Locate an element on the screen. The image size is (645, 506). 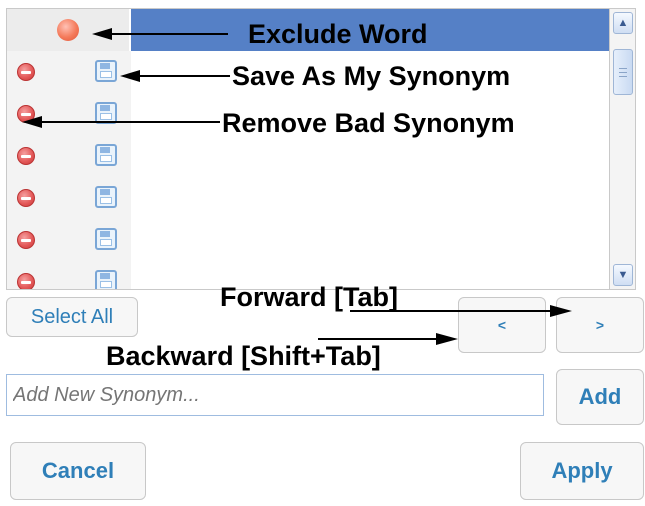
backward-arrow-line is located at coordinates (377, 339).